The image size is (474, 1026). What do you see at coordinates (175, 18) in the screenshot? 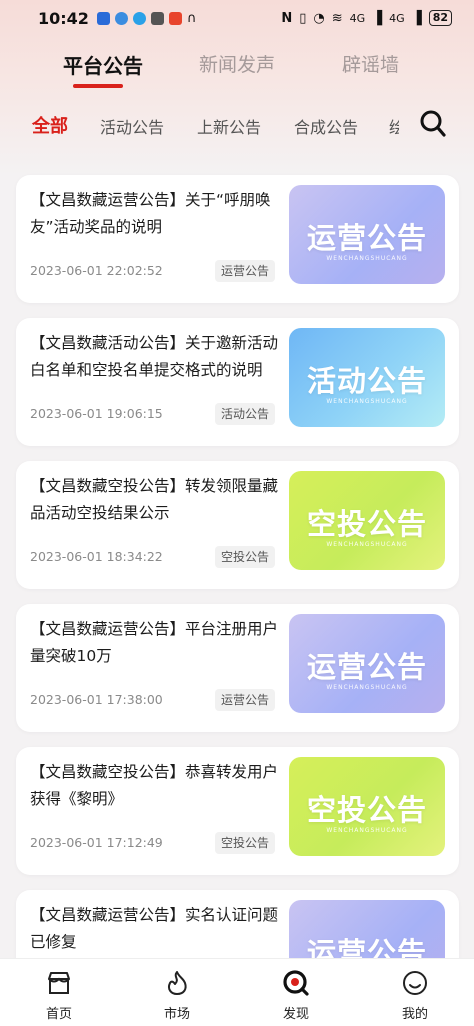
I see `shop-notification-icon` at bounding box center [175, 18].